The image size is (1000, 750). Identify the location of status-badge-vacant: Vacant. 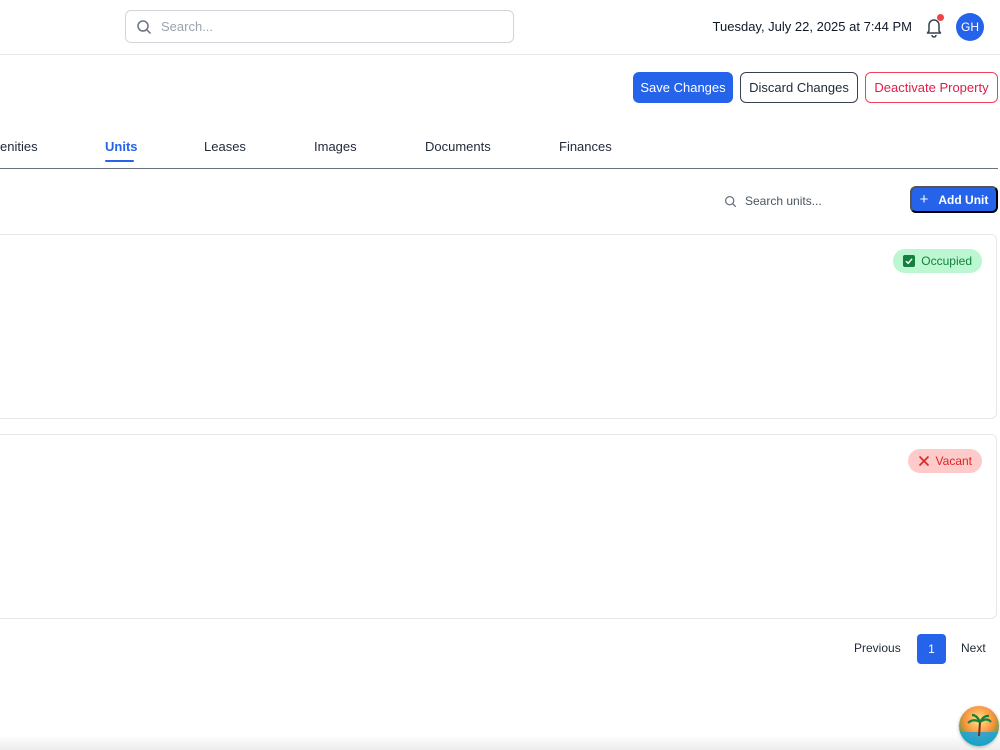
(944, 461).